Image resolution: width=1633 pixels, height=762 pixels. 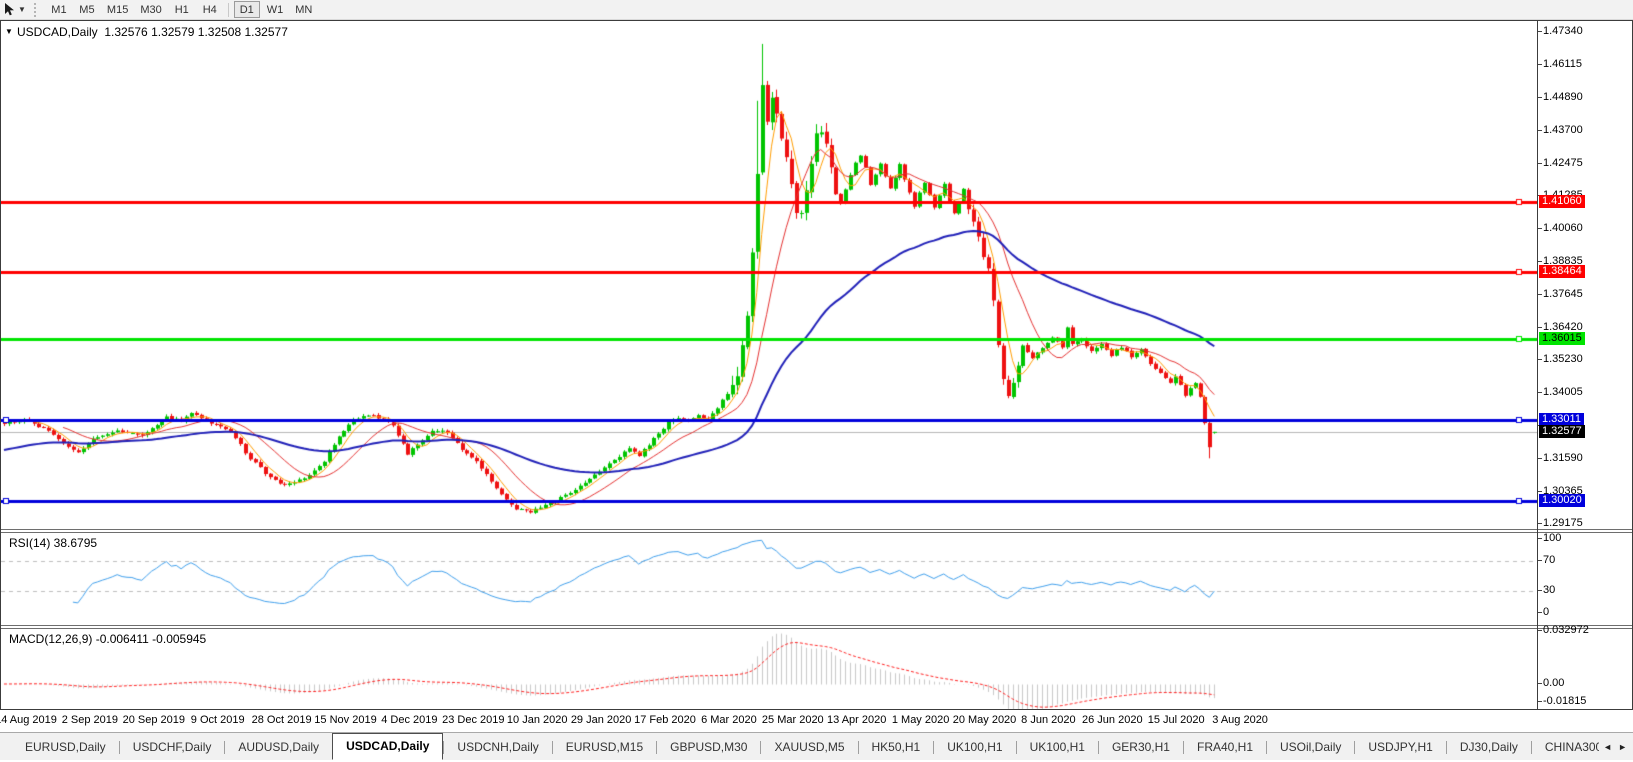 I want to click on top-toolbar: ▼ M1 M5 M15 M30 H1 H4 D1 W1 MN, so click(x=816, y=10).